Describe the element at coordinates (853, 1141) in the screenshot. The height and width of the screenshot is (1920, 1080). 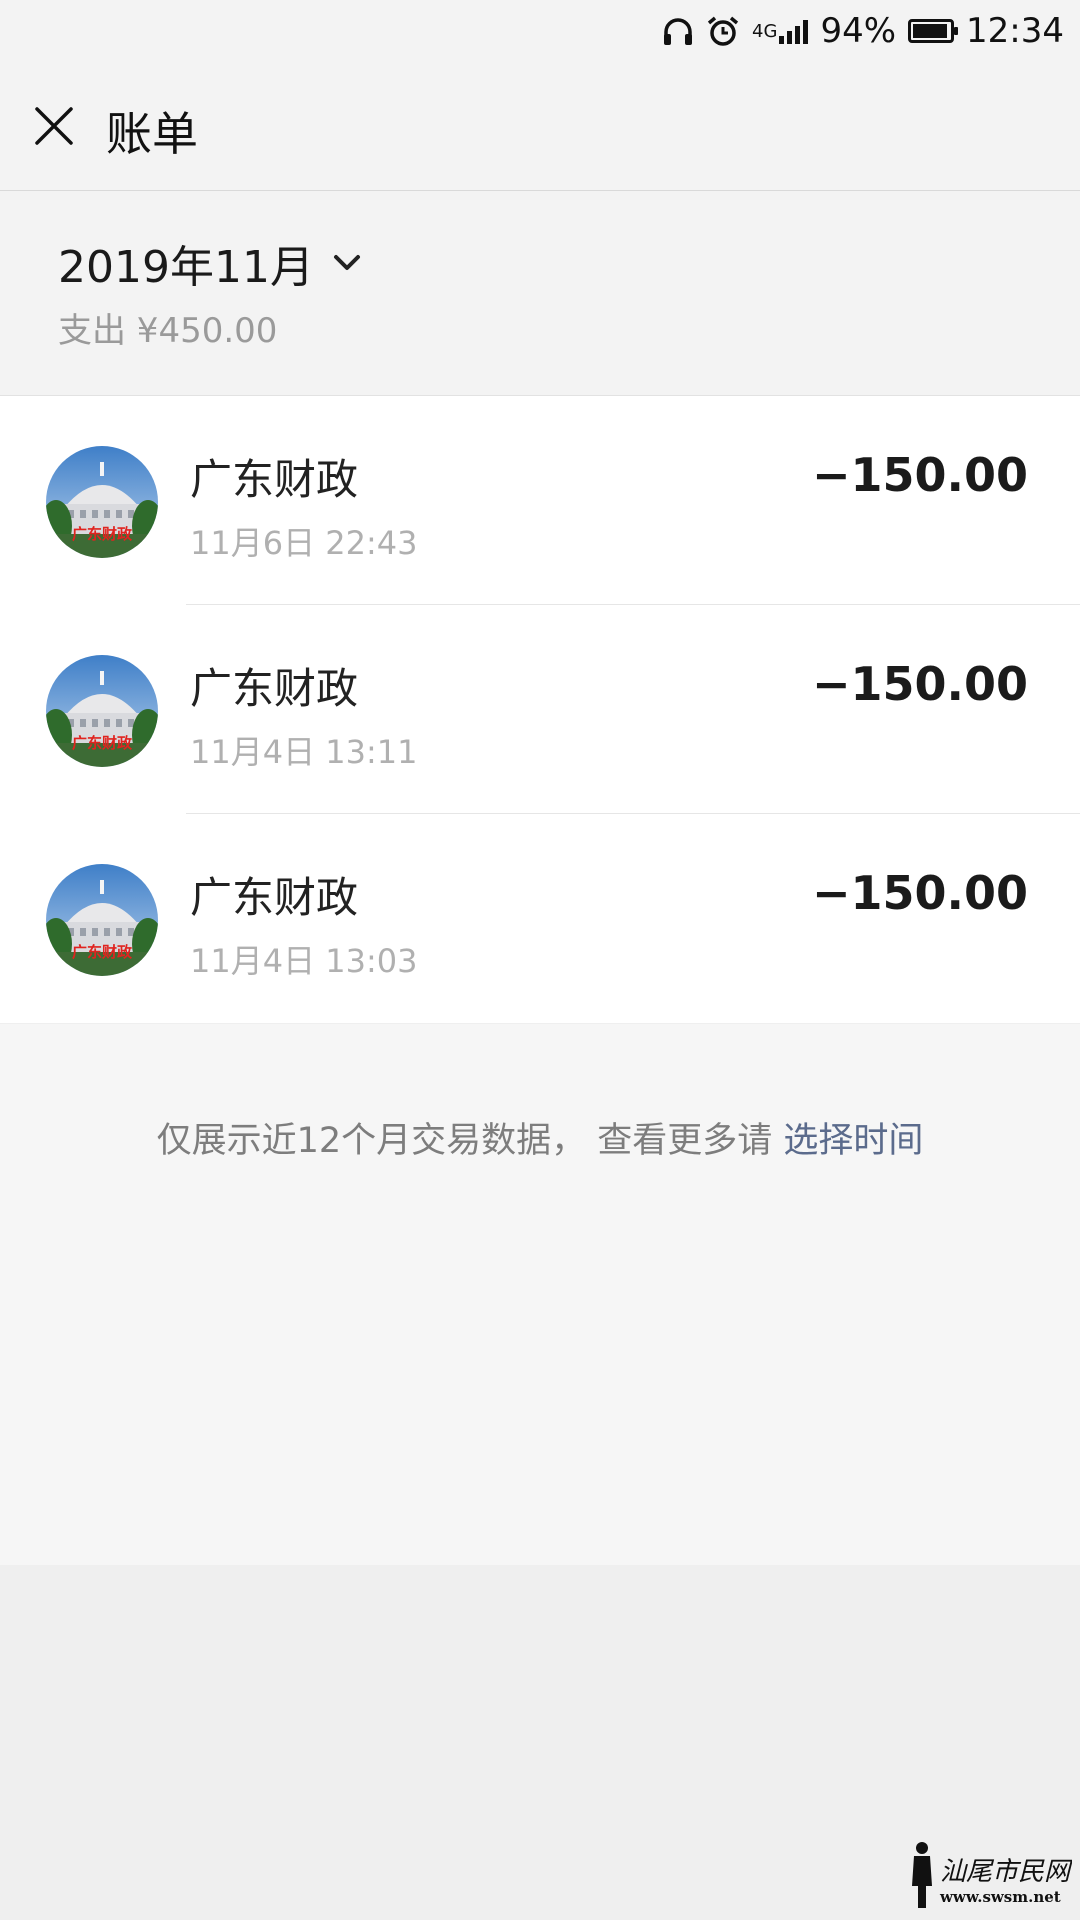
I see `select-time-link: 选择时间` at that location.